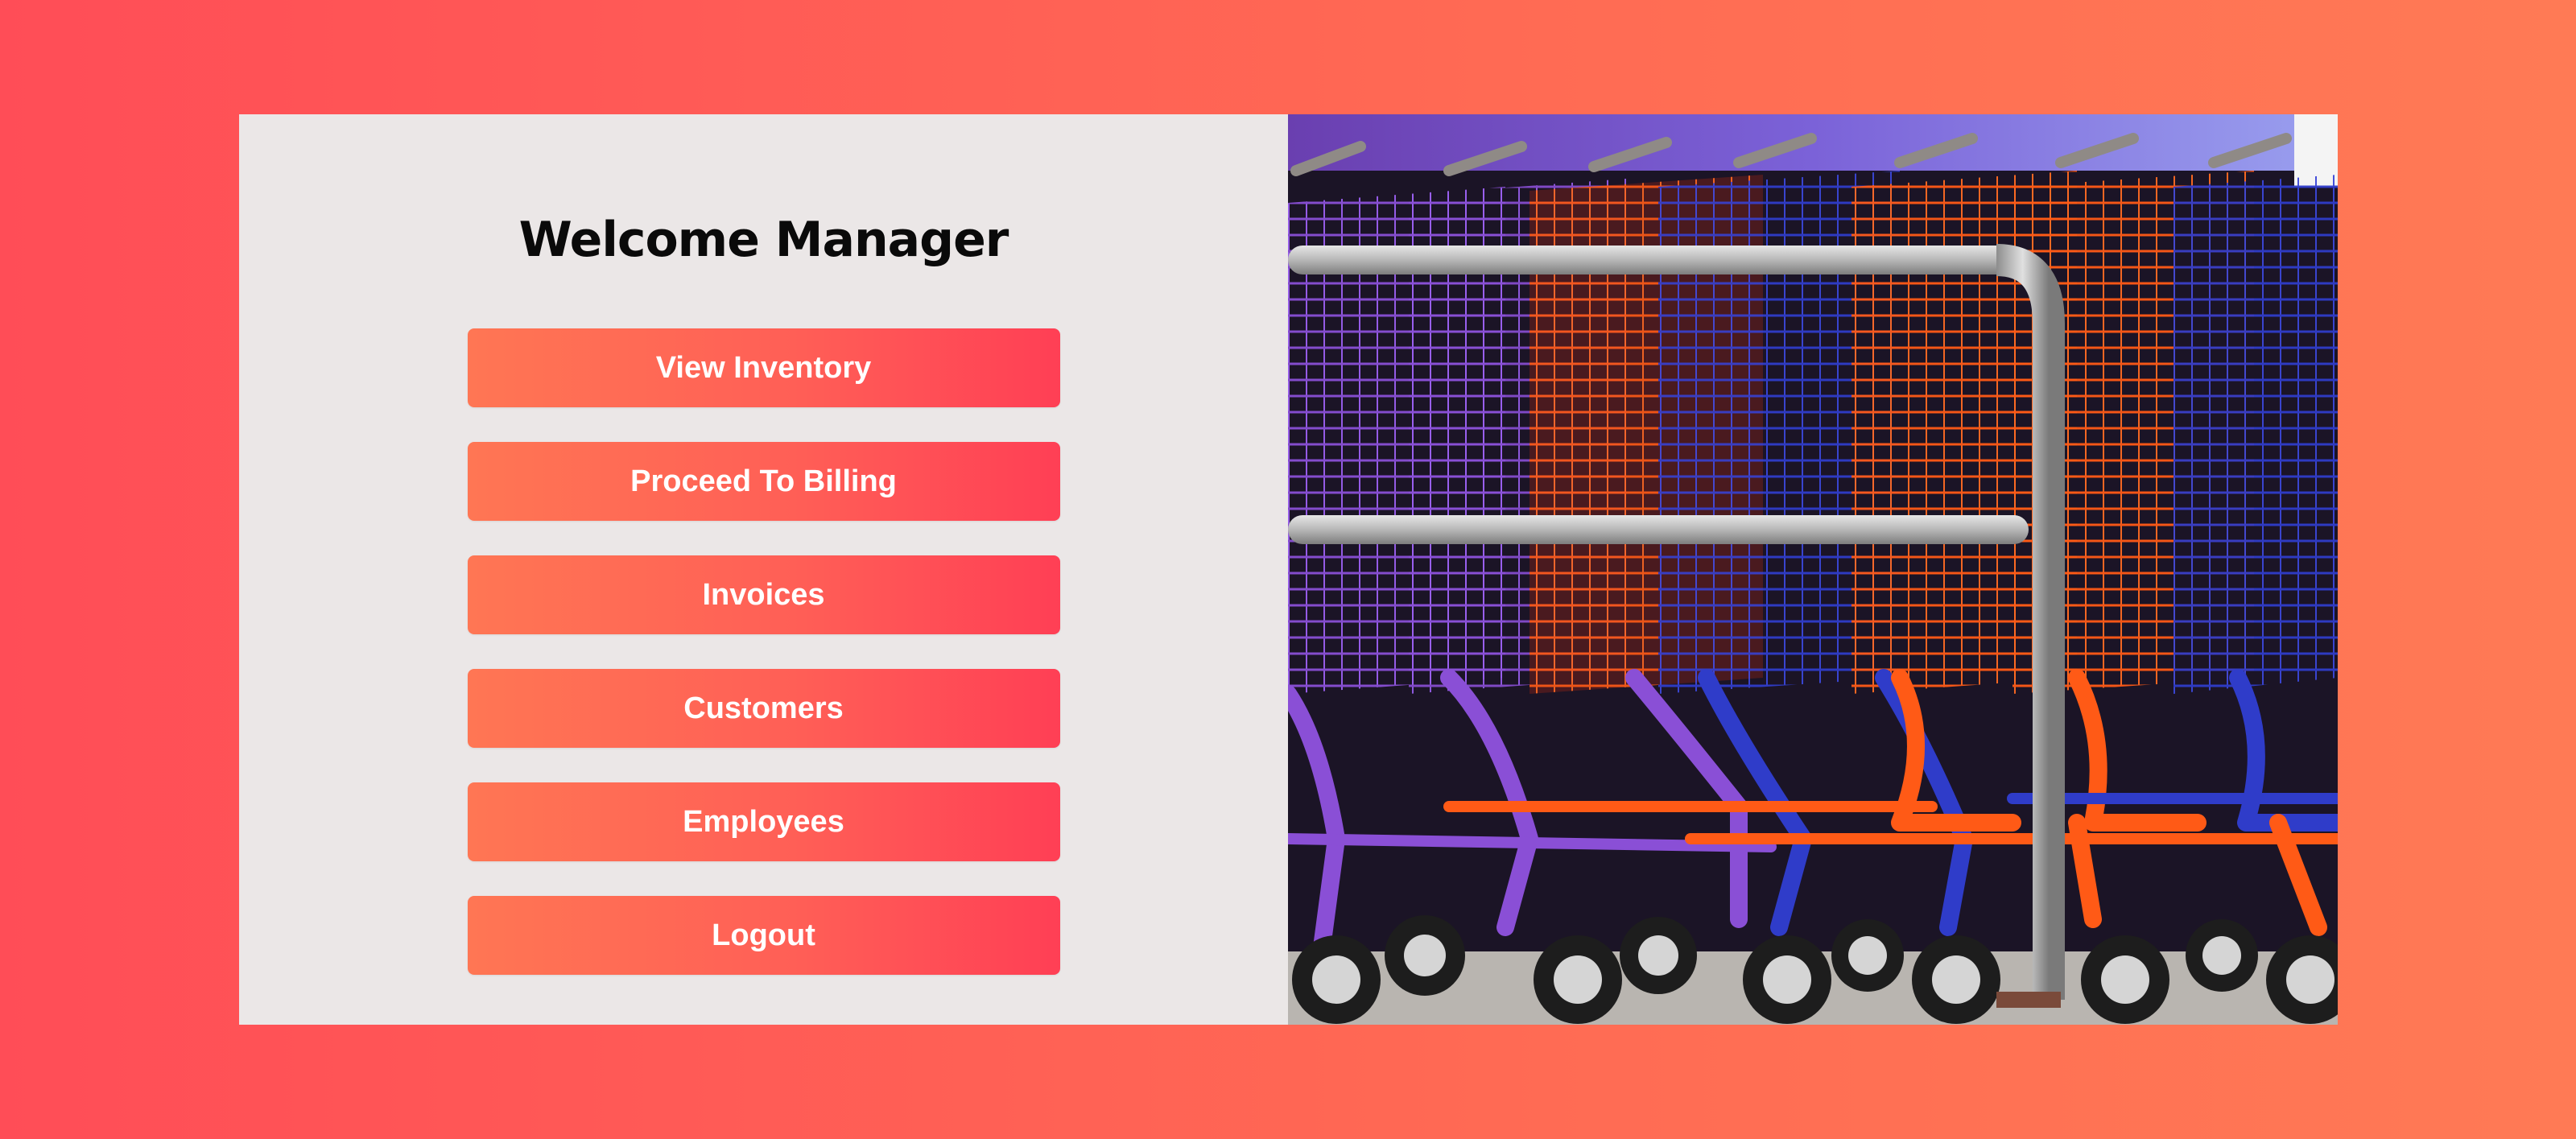 The width and height of the screenshot is (2576, 1139). Describe the element at coordinates (763, 935) in the screenshot. I see `logout-button: Logout` at that location.